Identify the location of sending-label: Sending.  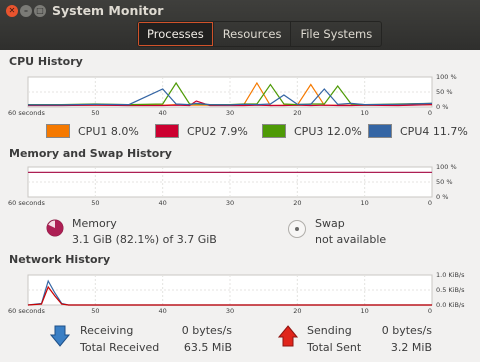
(329, 330).